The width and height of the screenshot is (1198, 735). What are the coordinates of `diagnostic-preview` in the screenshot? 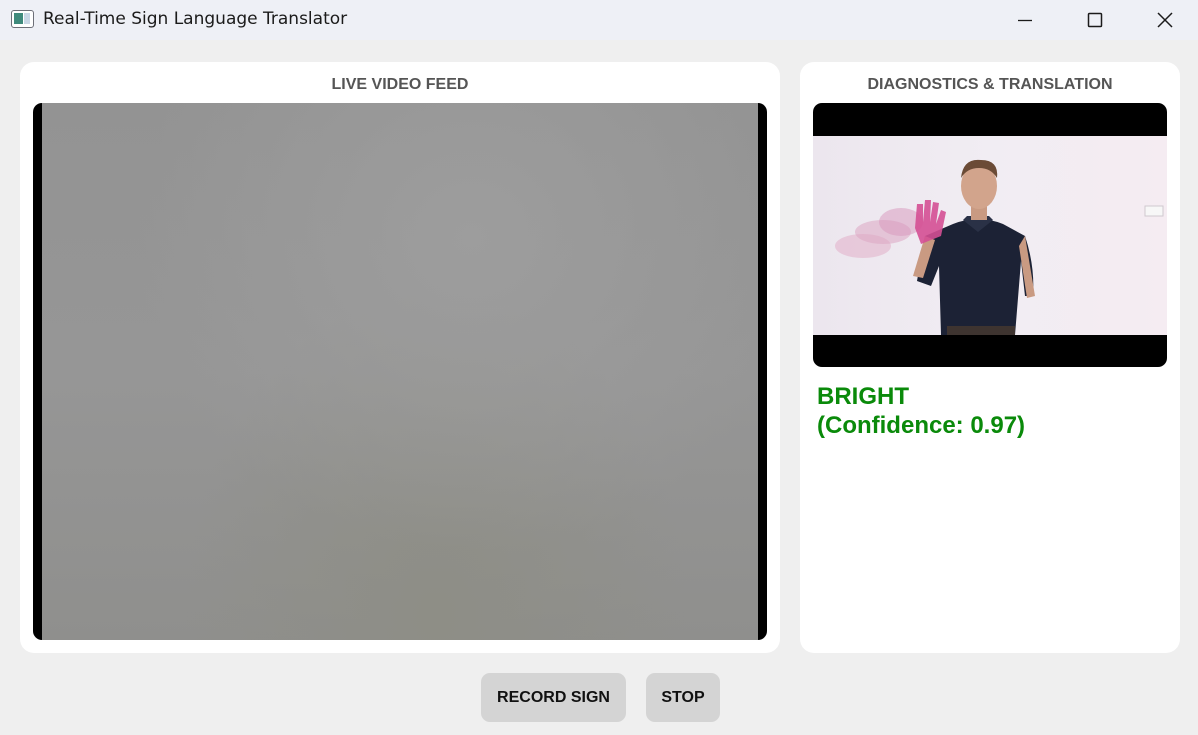 It's located at (990, 235).